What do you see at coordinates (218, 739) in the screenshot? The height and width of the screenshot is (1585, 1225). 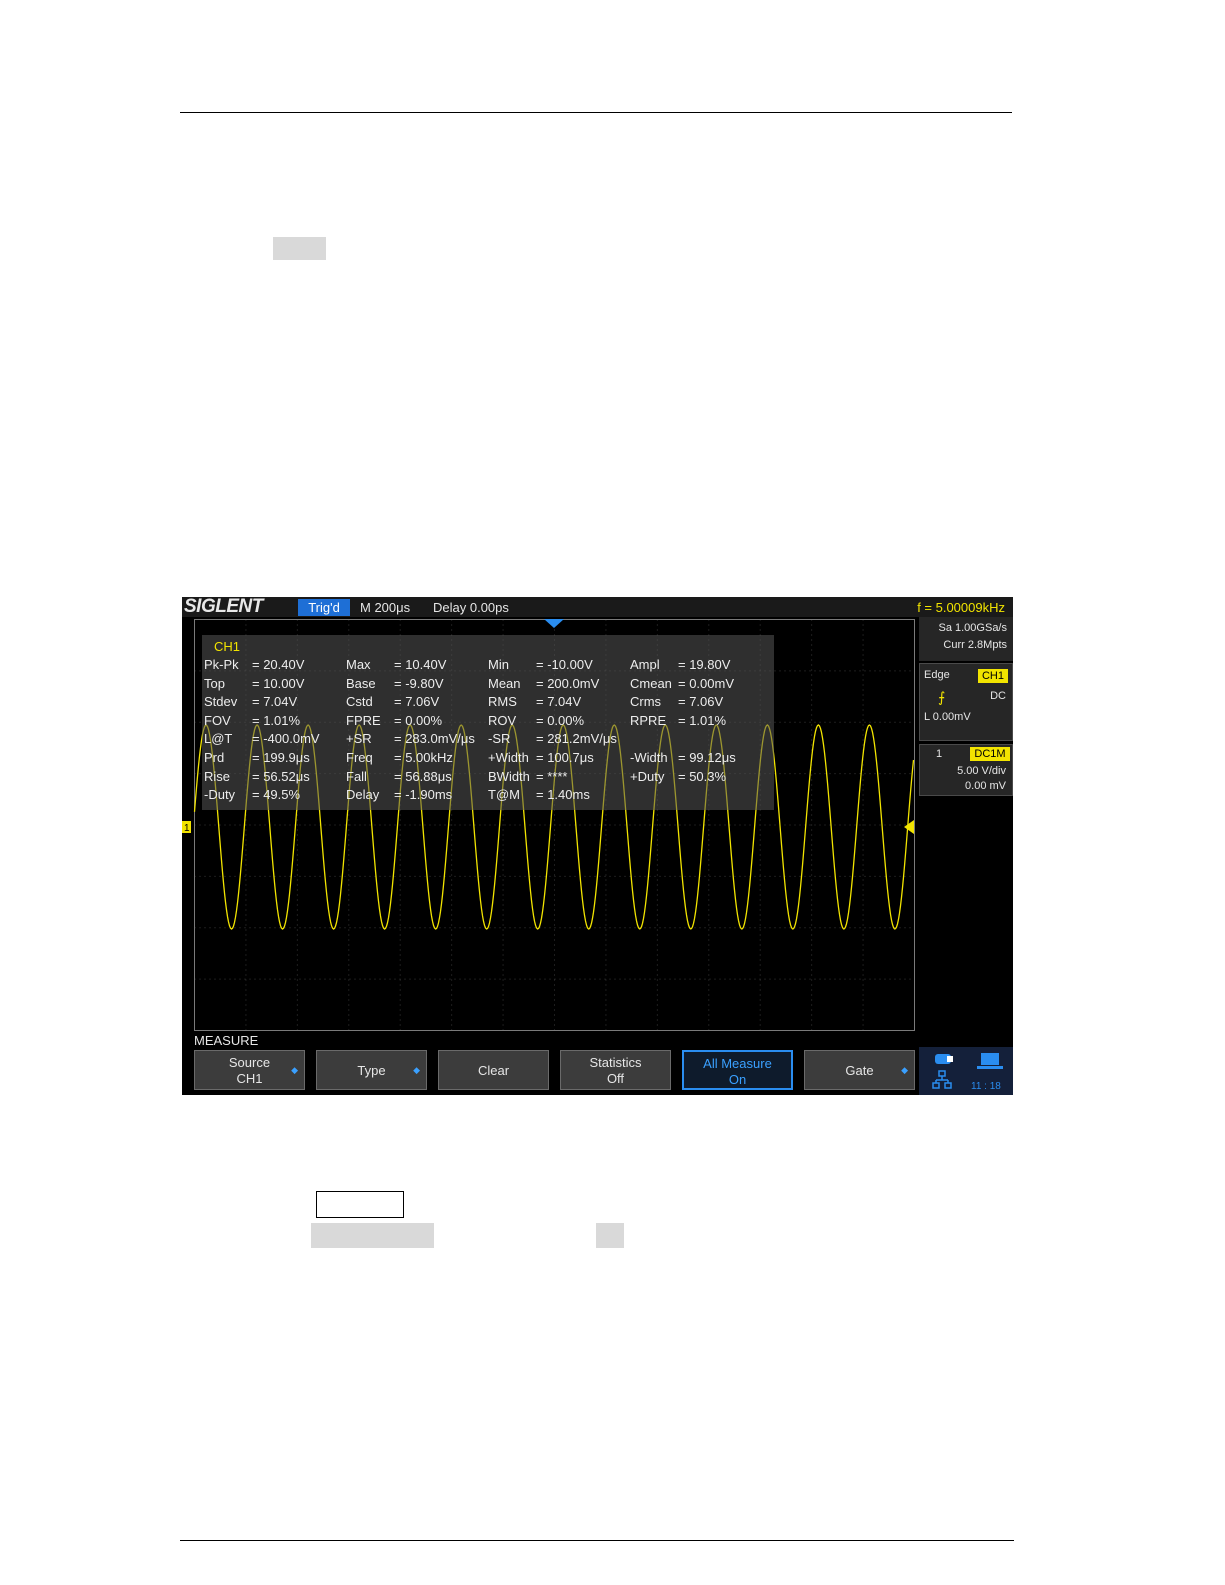 I see `measurement-label: L@T` at bounding box center [218, 739].